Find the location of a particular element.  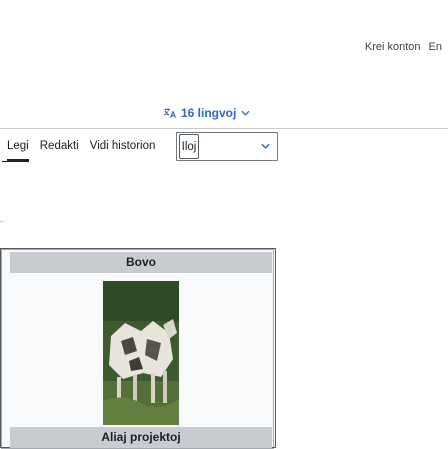

other-projects-heading: Aliaj projektoj is located at coordinates (141, 437).